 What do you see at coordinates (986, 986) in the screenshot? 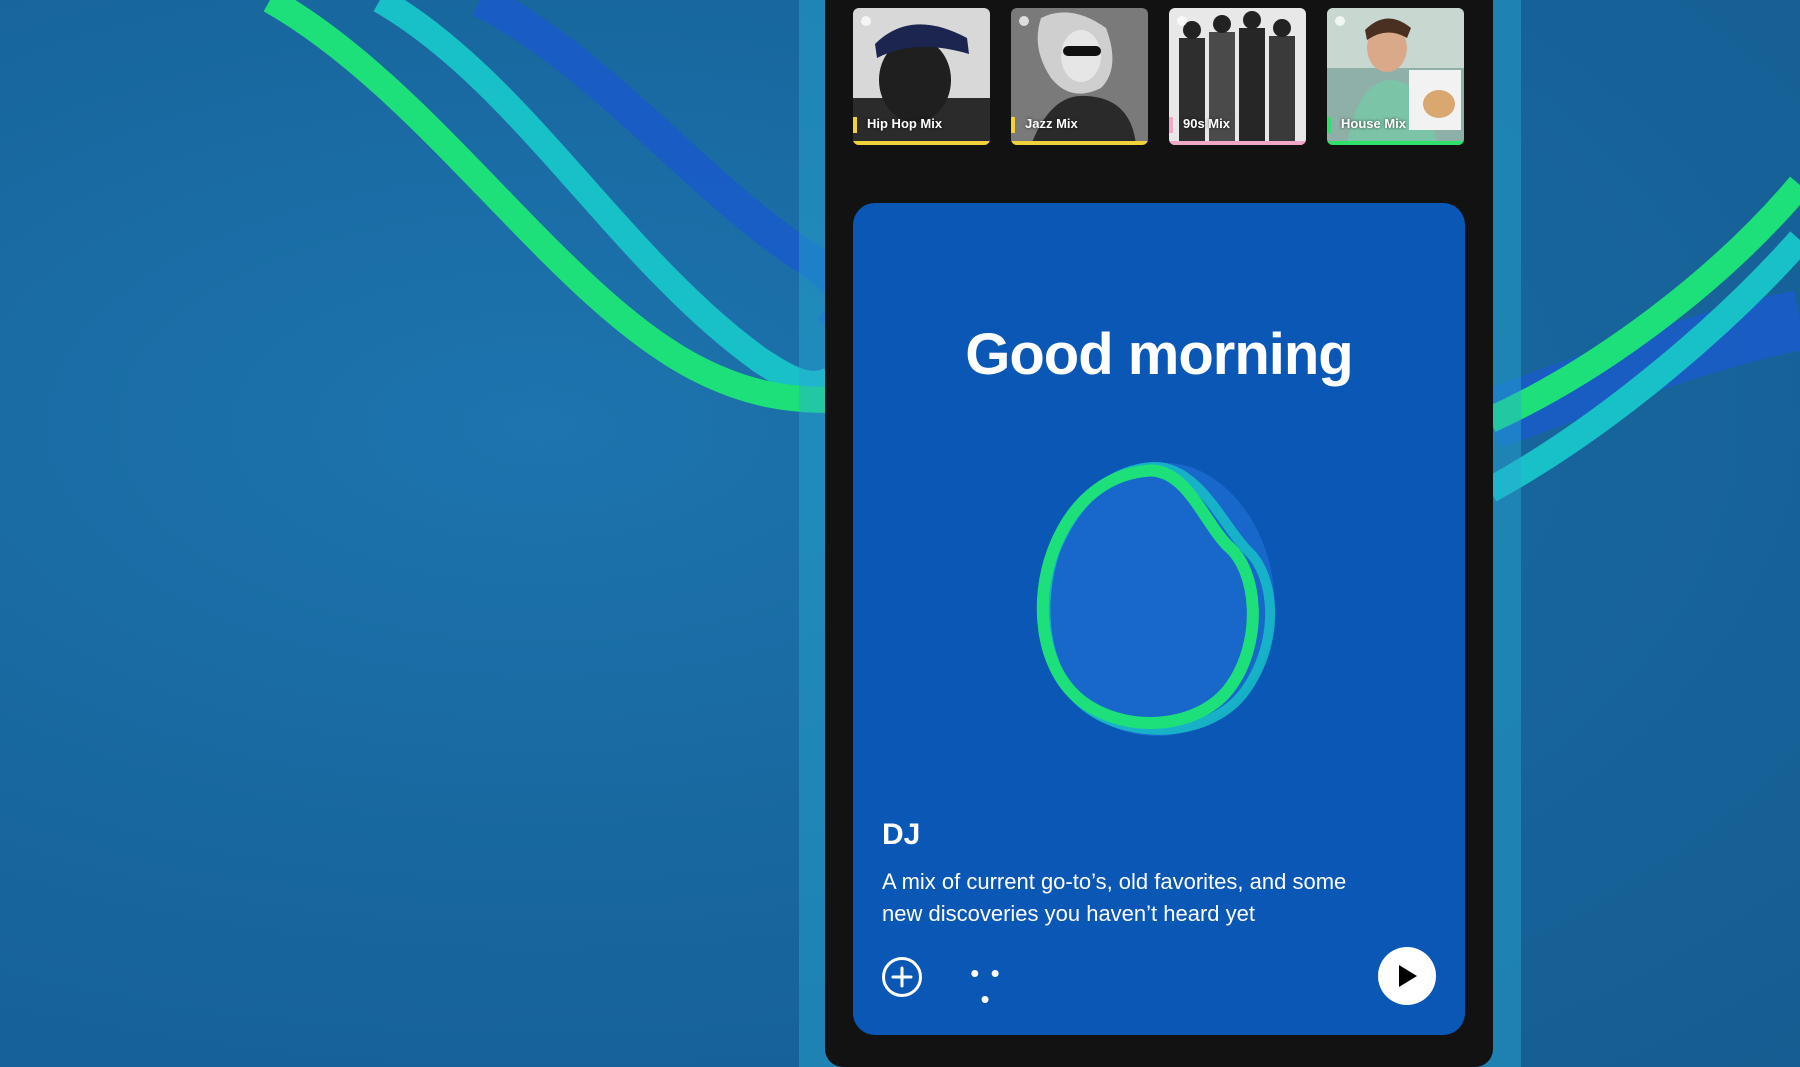
I see `more-options-button: • • •` at bounding box center [986, 986].